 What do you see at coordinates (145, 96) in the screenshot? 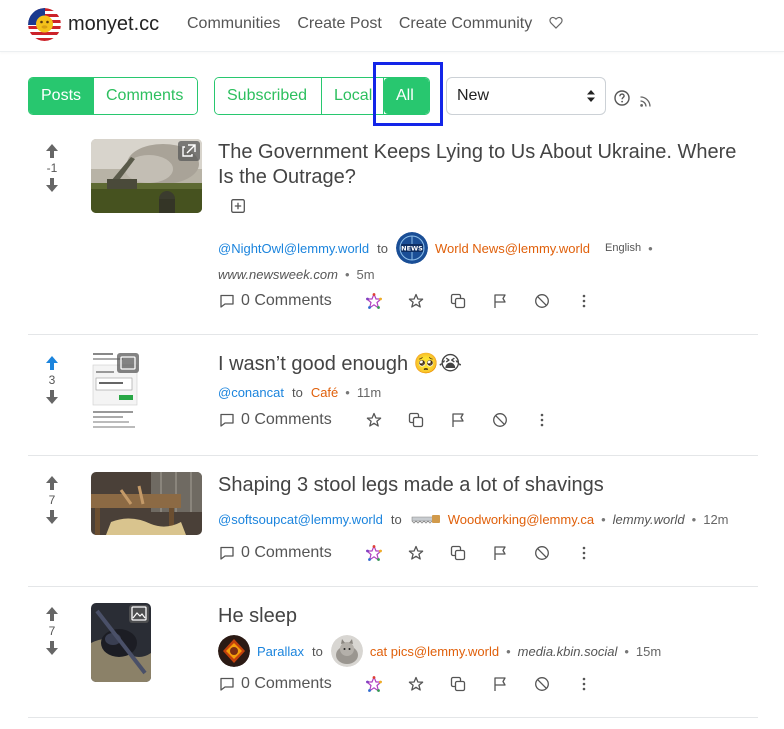
I see `comments-view-button: Comments` at bounding box center [145, 96].